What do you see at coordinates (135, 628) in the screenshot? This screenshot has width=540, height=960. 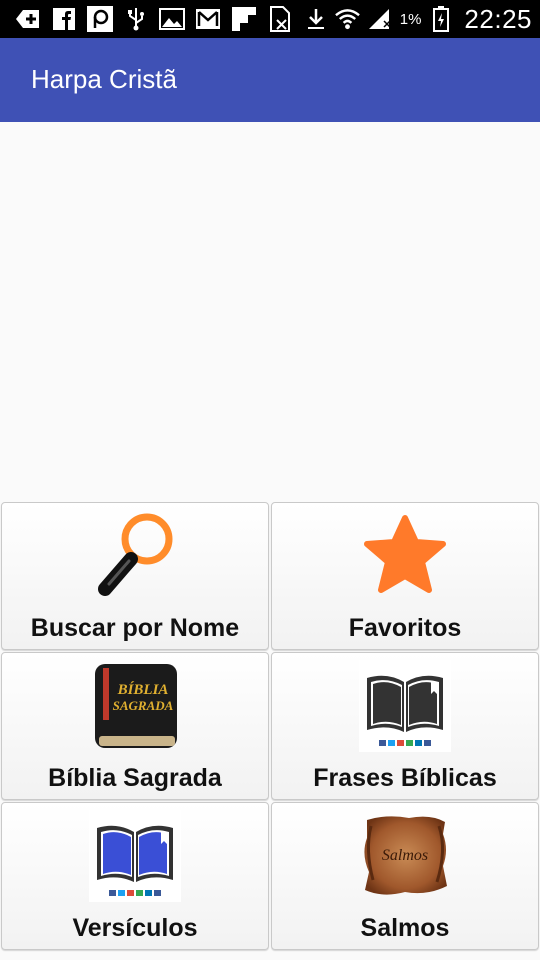 I see `tile-label: Buscar por Nome` at bounding box center [135, 628].